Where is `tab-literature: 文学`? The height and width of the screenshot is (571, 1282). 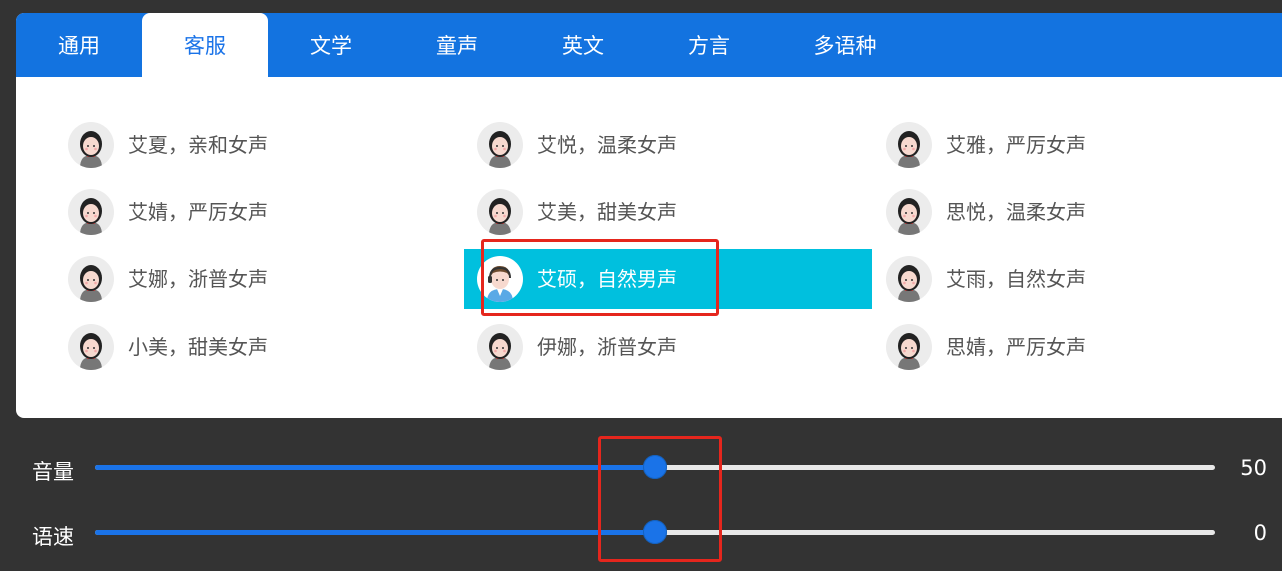
tab-literature: 文学 is located at coordinates (331, 45).